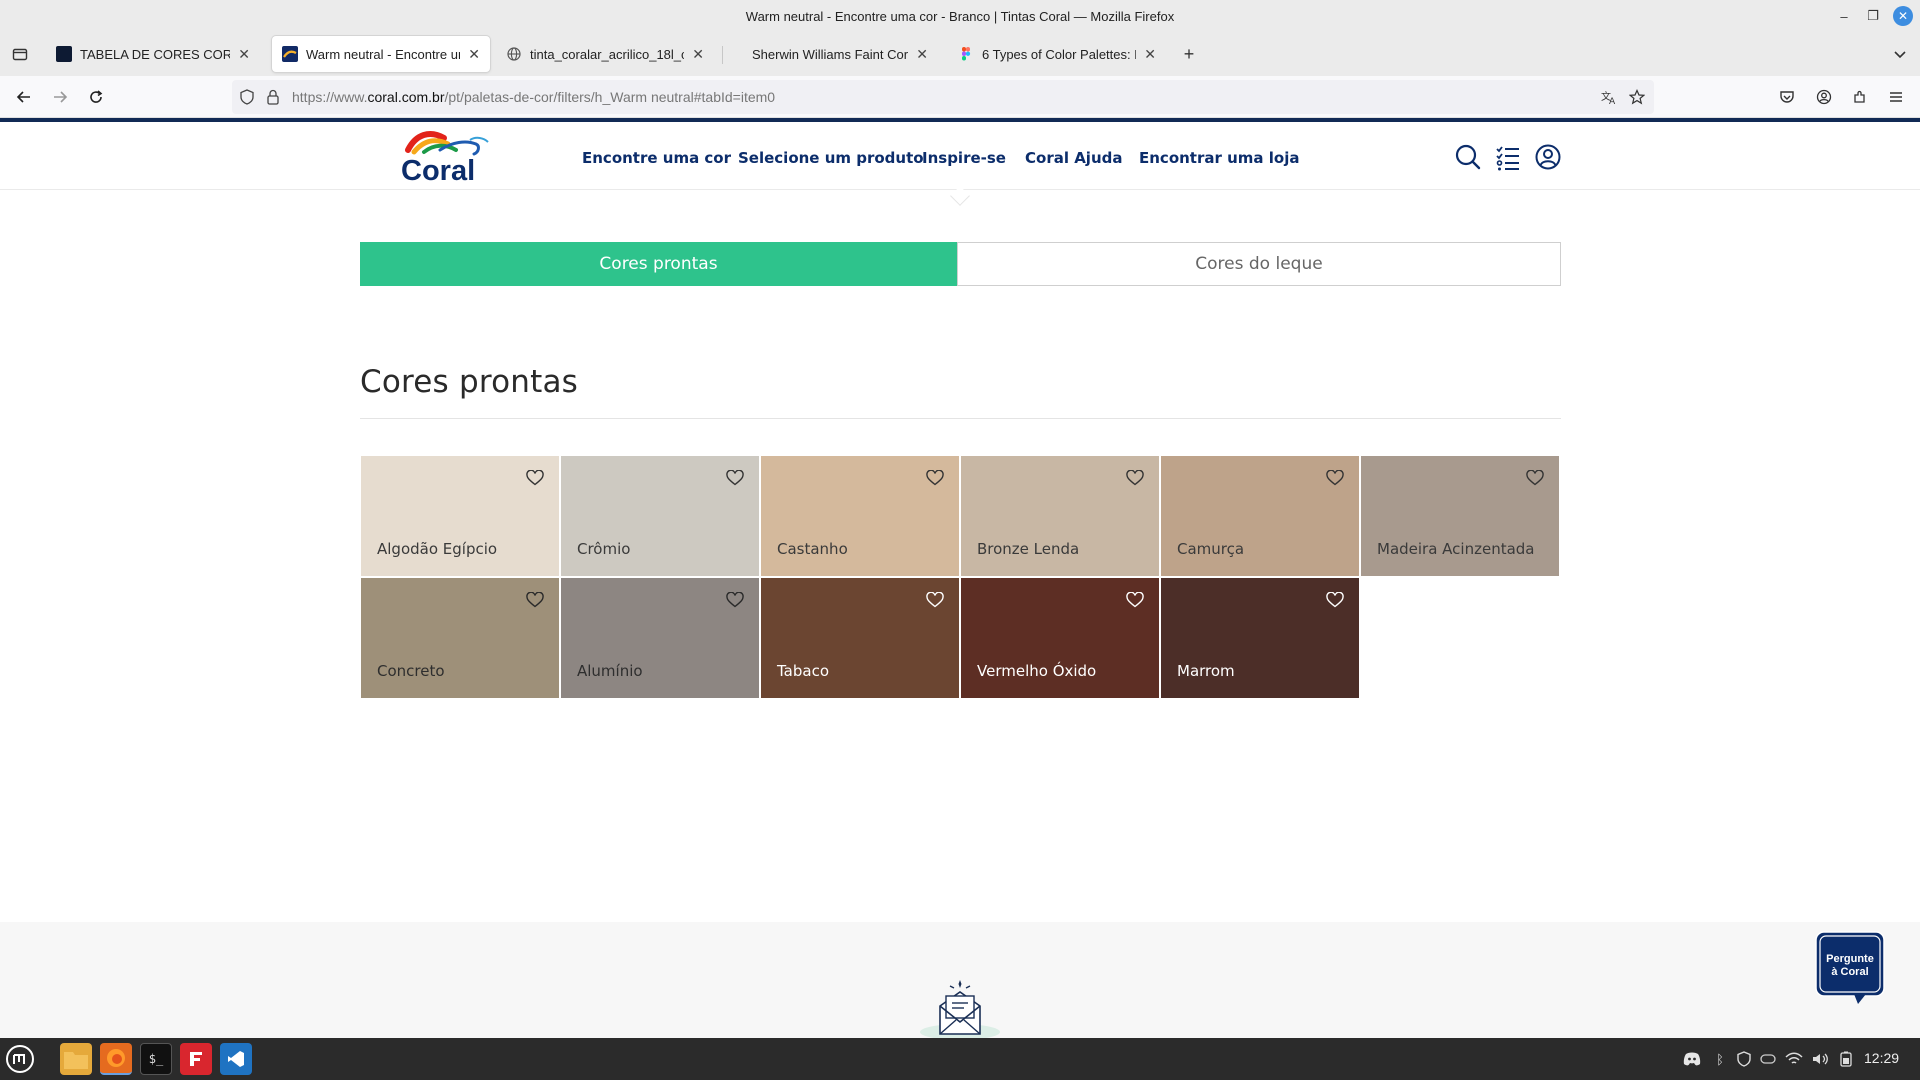 This screenshot has height=1080, width=1920. I want to click on swatch-name: Vermelho Óxido, so click(1037, 671).